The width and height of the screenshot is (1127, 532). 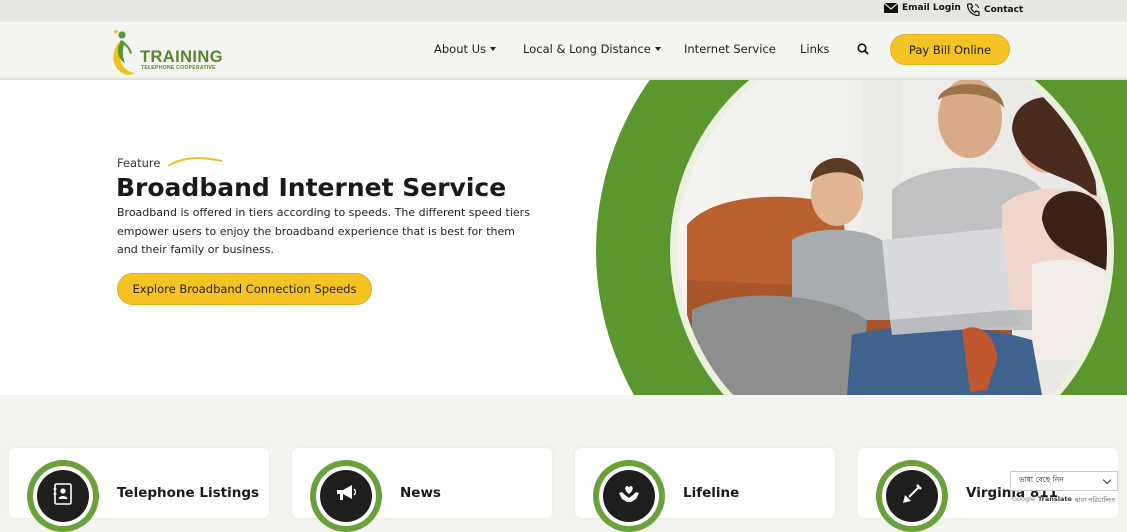 I want to click on nav-about-us-label: About Us, so click(x=460, y=49).